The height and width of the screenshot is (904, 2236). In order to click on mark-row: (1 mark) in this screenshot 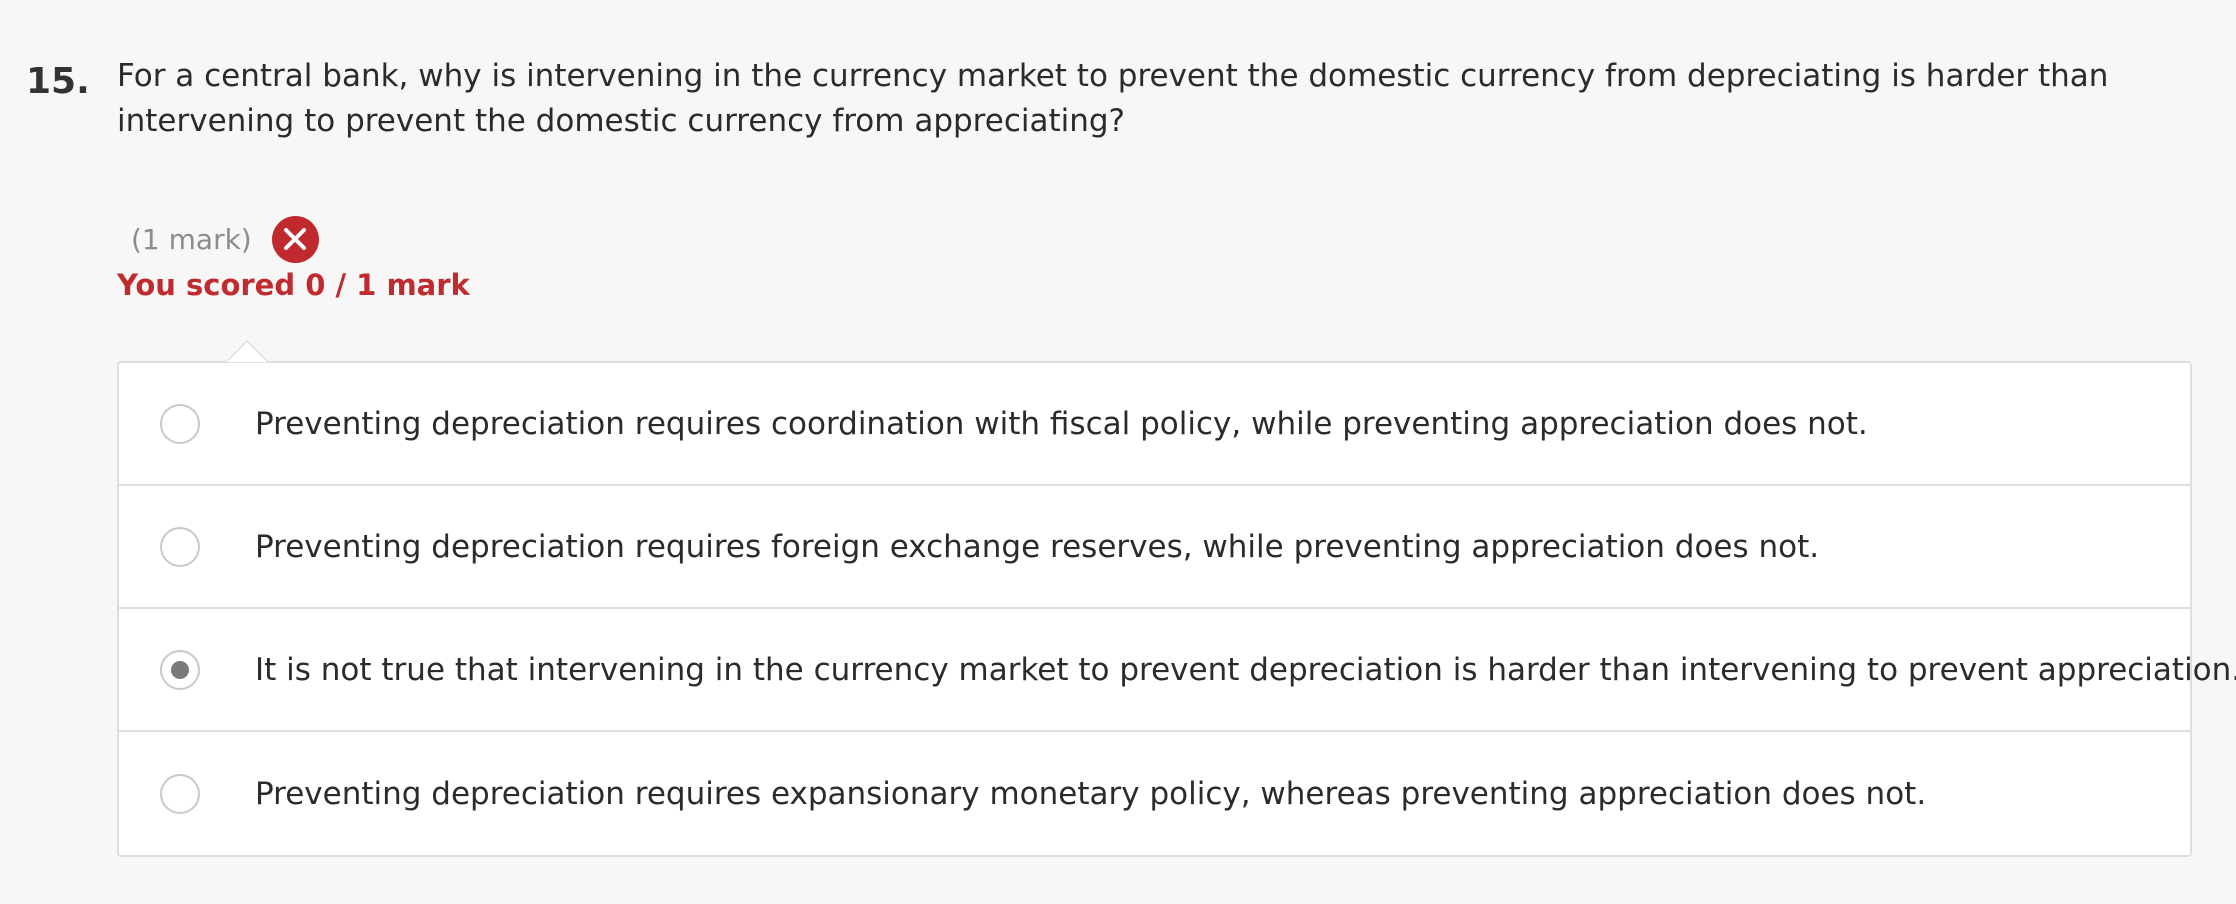, I will do `click(225, 239)`.